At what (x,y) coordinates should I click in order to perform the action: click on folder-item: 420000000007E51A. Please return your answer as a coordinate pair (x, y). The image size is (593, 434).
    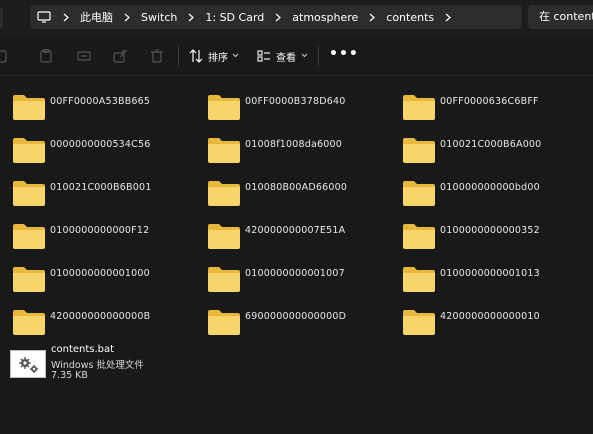
    Looking at the image, I should click on (297, 232).